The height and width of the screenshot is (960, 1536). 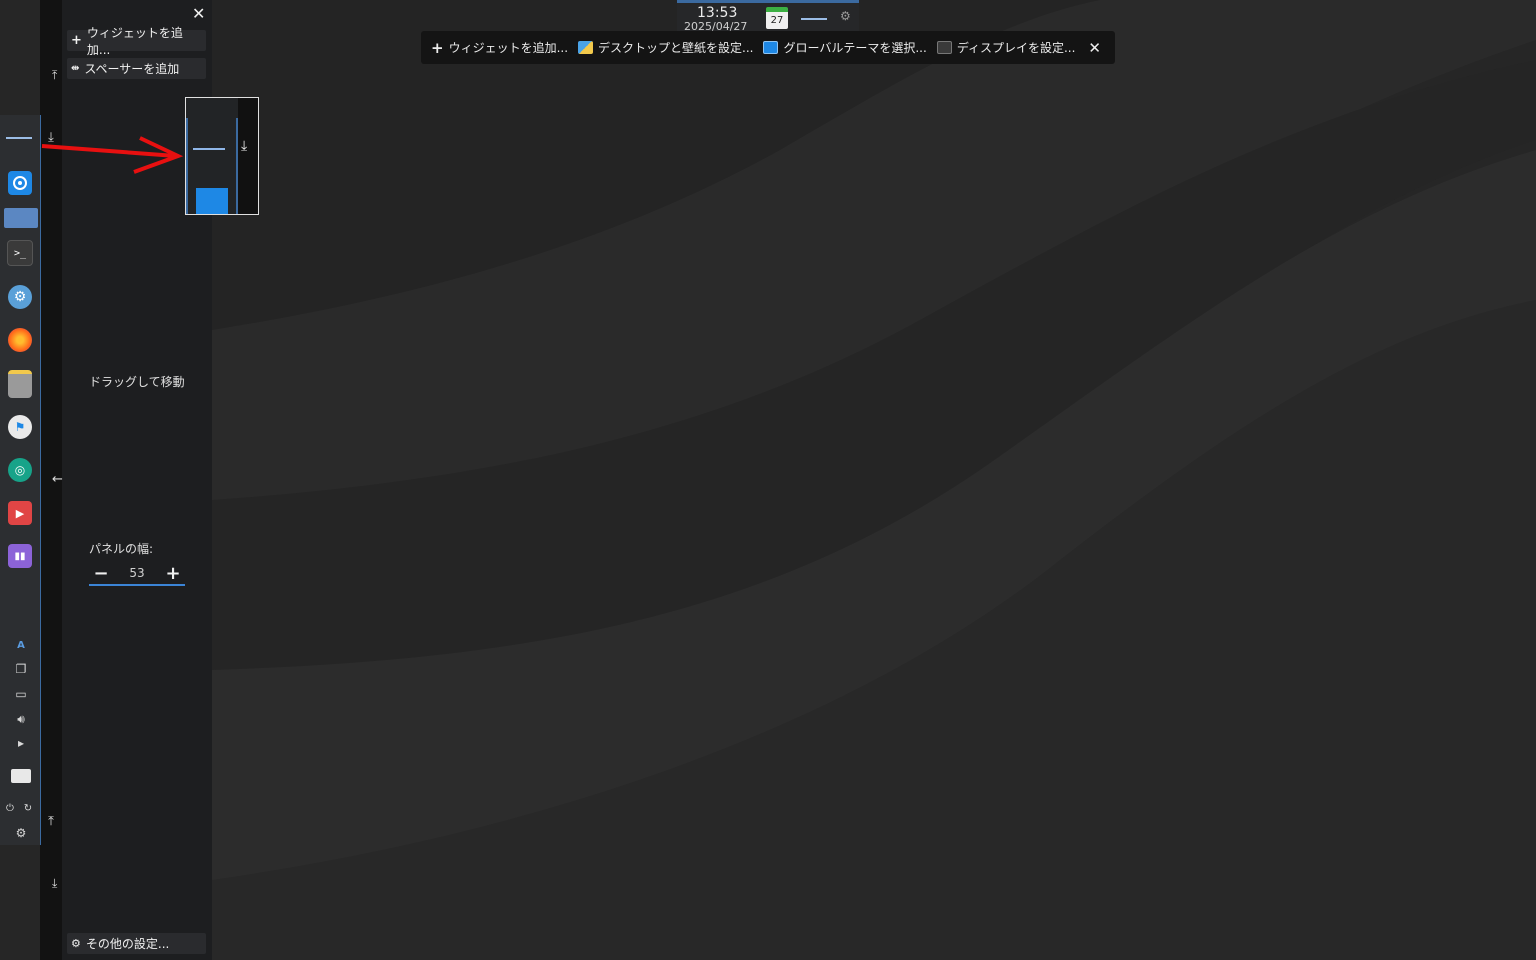 I want to click on show-desktop-icon, so click(x=21, y=776).